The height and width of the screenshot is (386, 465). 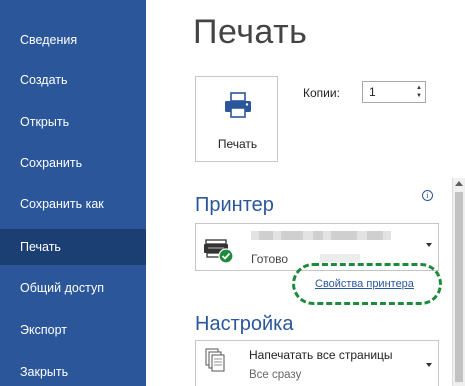 What do you see at coordinates (394, 92) in the screenshot?
I see `copies-stepper: 1 ▲ ▼` at bounding box center [394, 92].